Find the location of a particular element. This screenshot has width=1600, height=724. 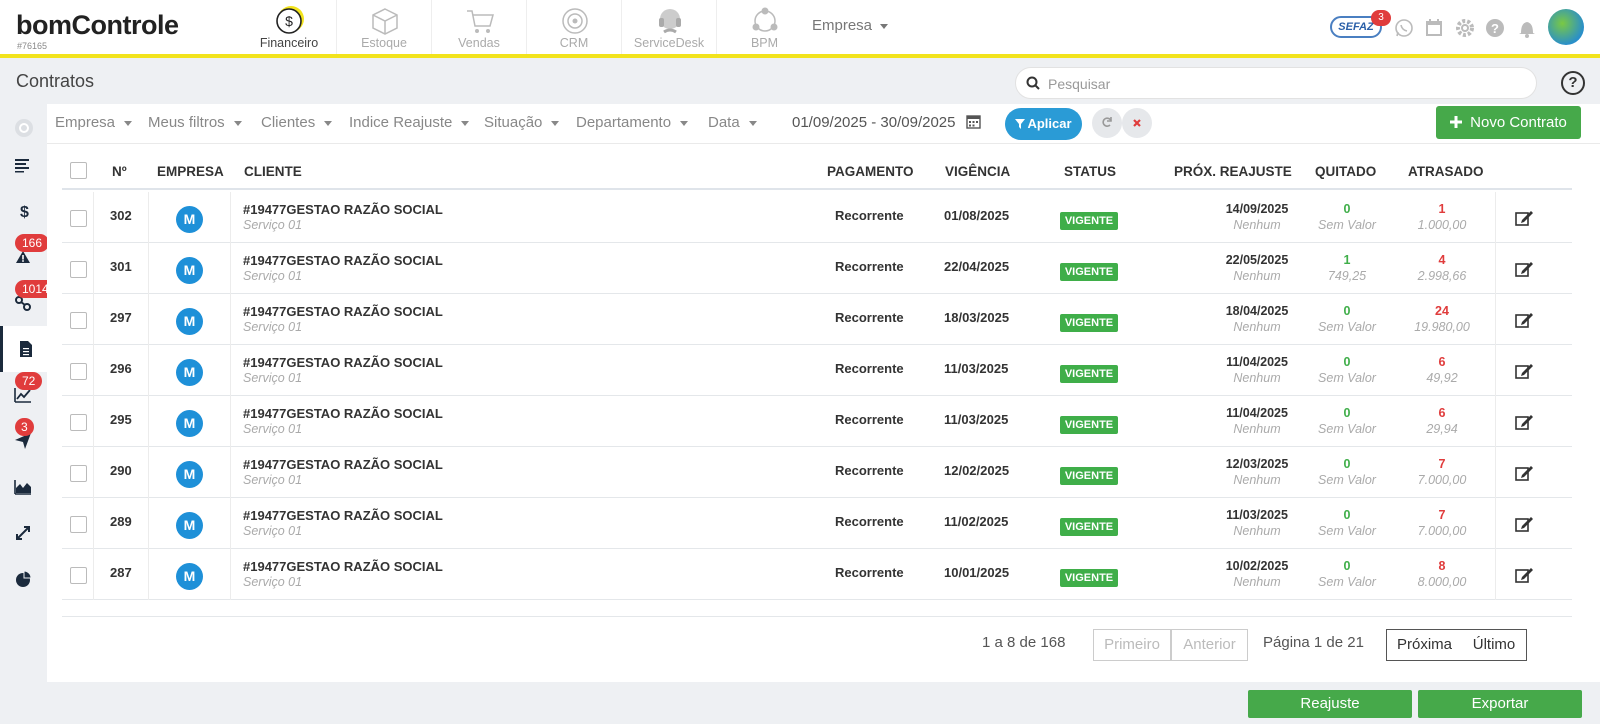

next-page-button: Próxima is located at coordinates (1424, 645).